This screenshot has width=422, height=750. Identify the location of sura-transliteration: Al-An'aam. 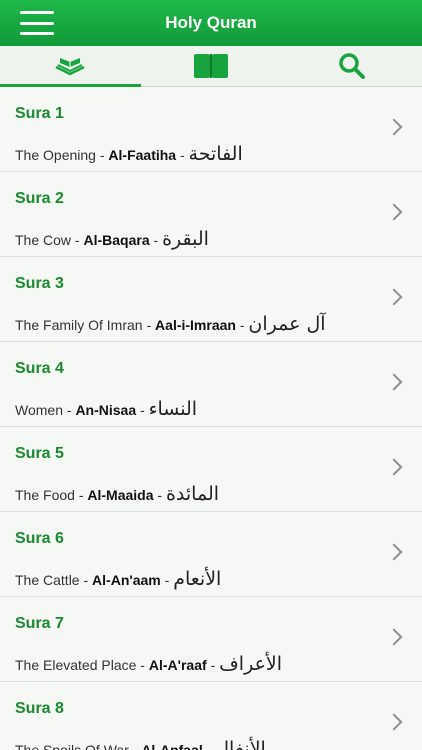
(126, 580).